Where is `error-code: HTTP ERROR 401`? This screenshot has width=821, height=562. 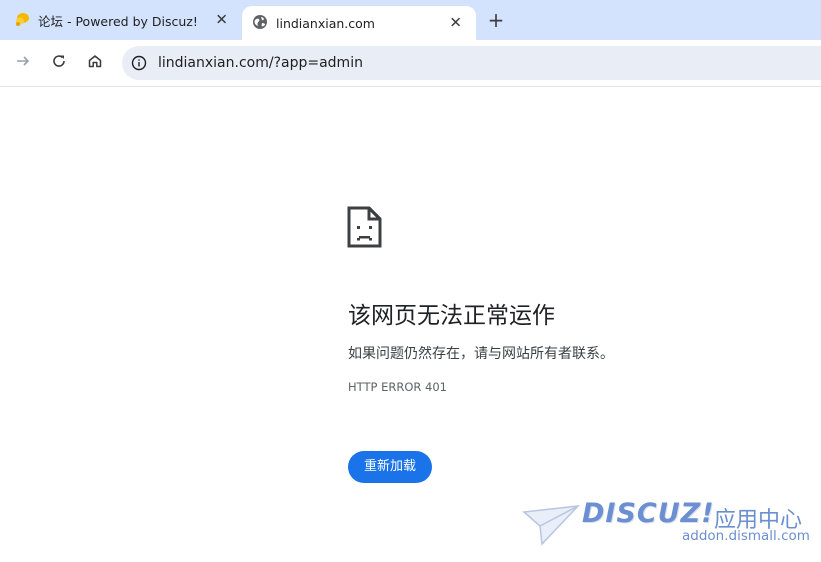 error-code: HTTP ERROR 401 is located at coordinates (397, 387).